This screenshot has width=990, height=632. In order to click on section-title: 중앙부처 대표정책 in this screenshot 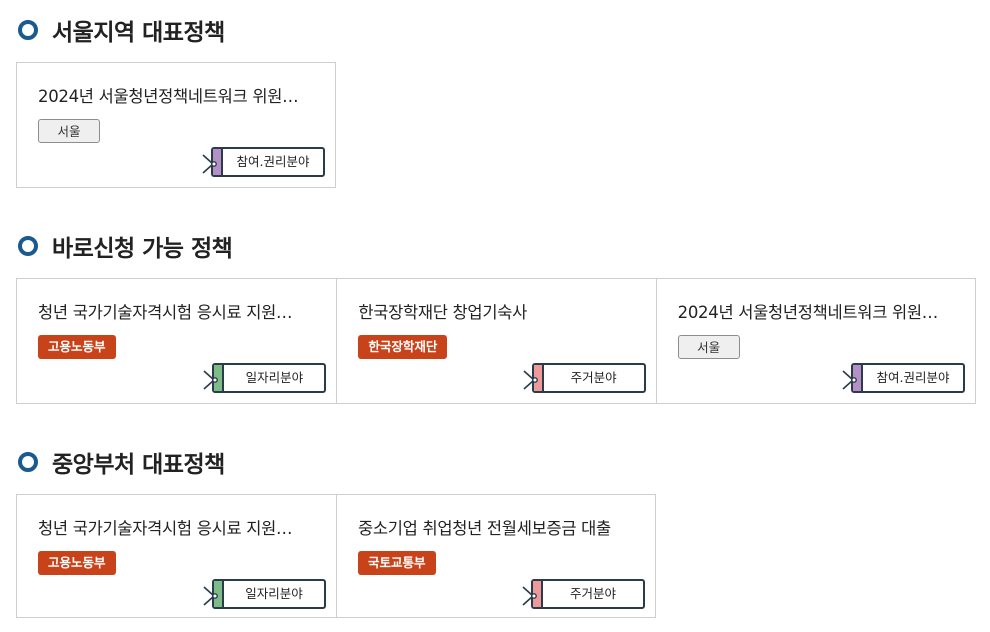, I will do `click(138, 465)`.